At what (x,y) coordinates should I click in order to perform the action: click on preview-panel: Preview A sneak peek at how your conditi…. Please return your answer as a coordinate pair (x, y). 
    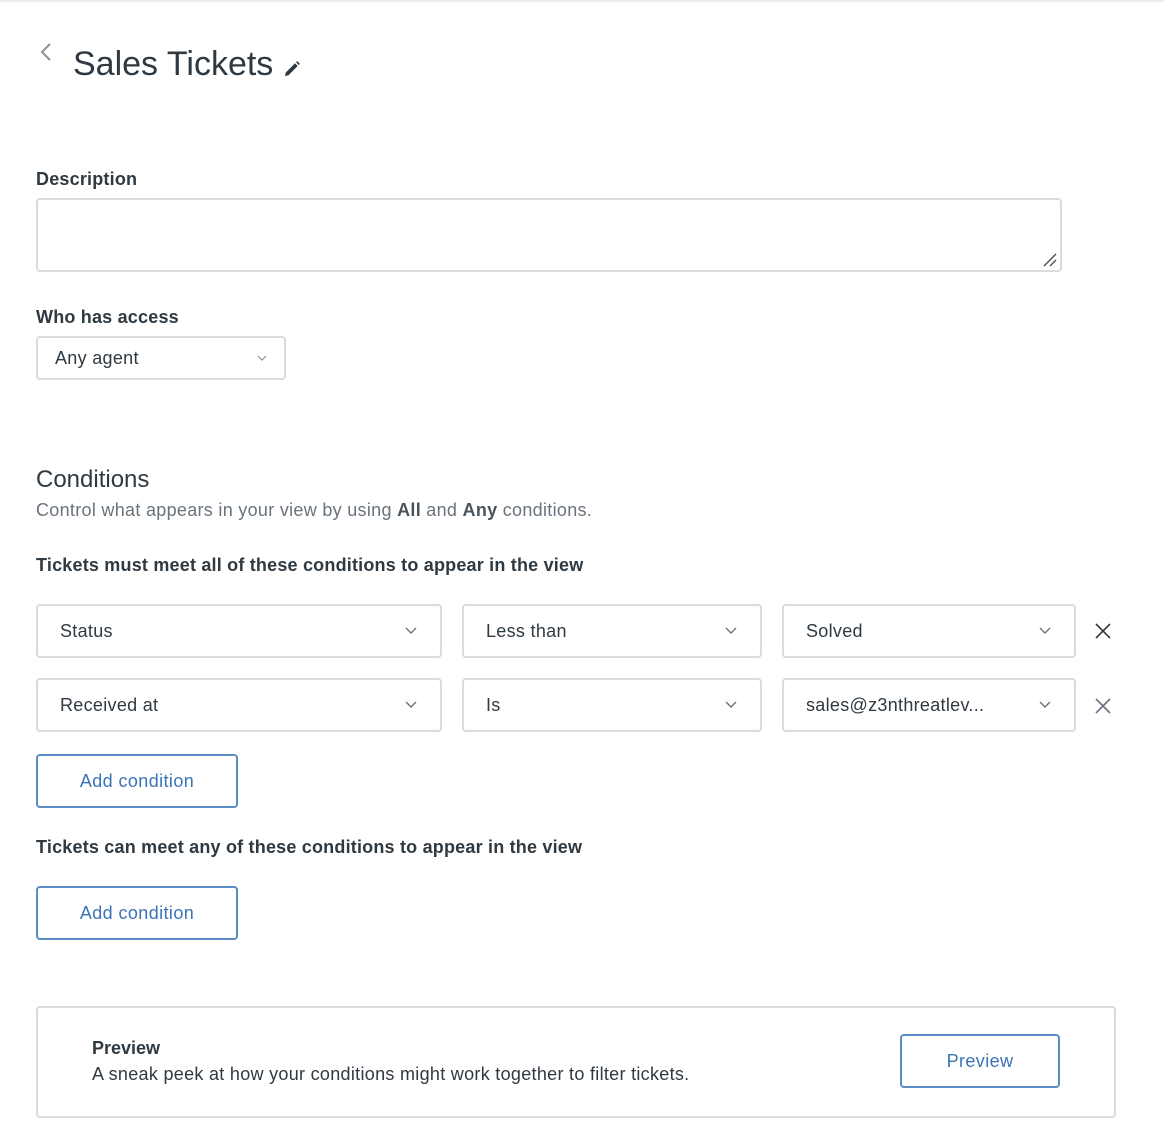
    Looking at the image, I should click on (576, 1062).